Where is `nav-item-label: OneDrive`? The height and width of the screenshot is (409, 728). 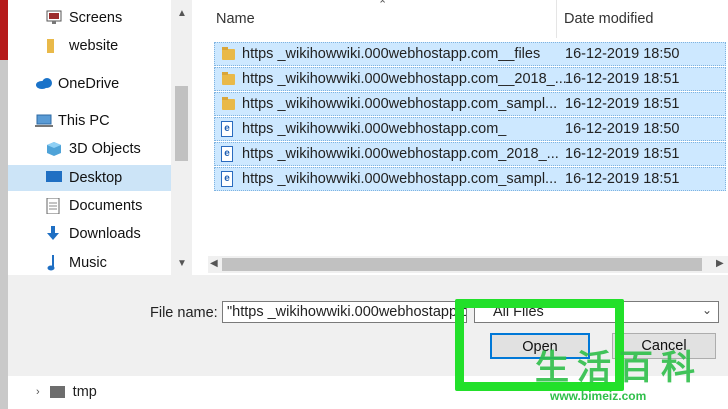 nav-item-label: OneDrive is located at coordinates (89, 84).